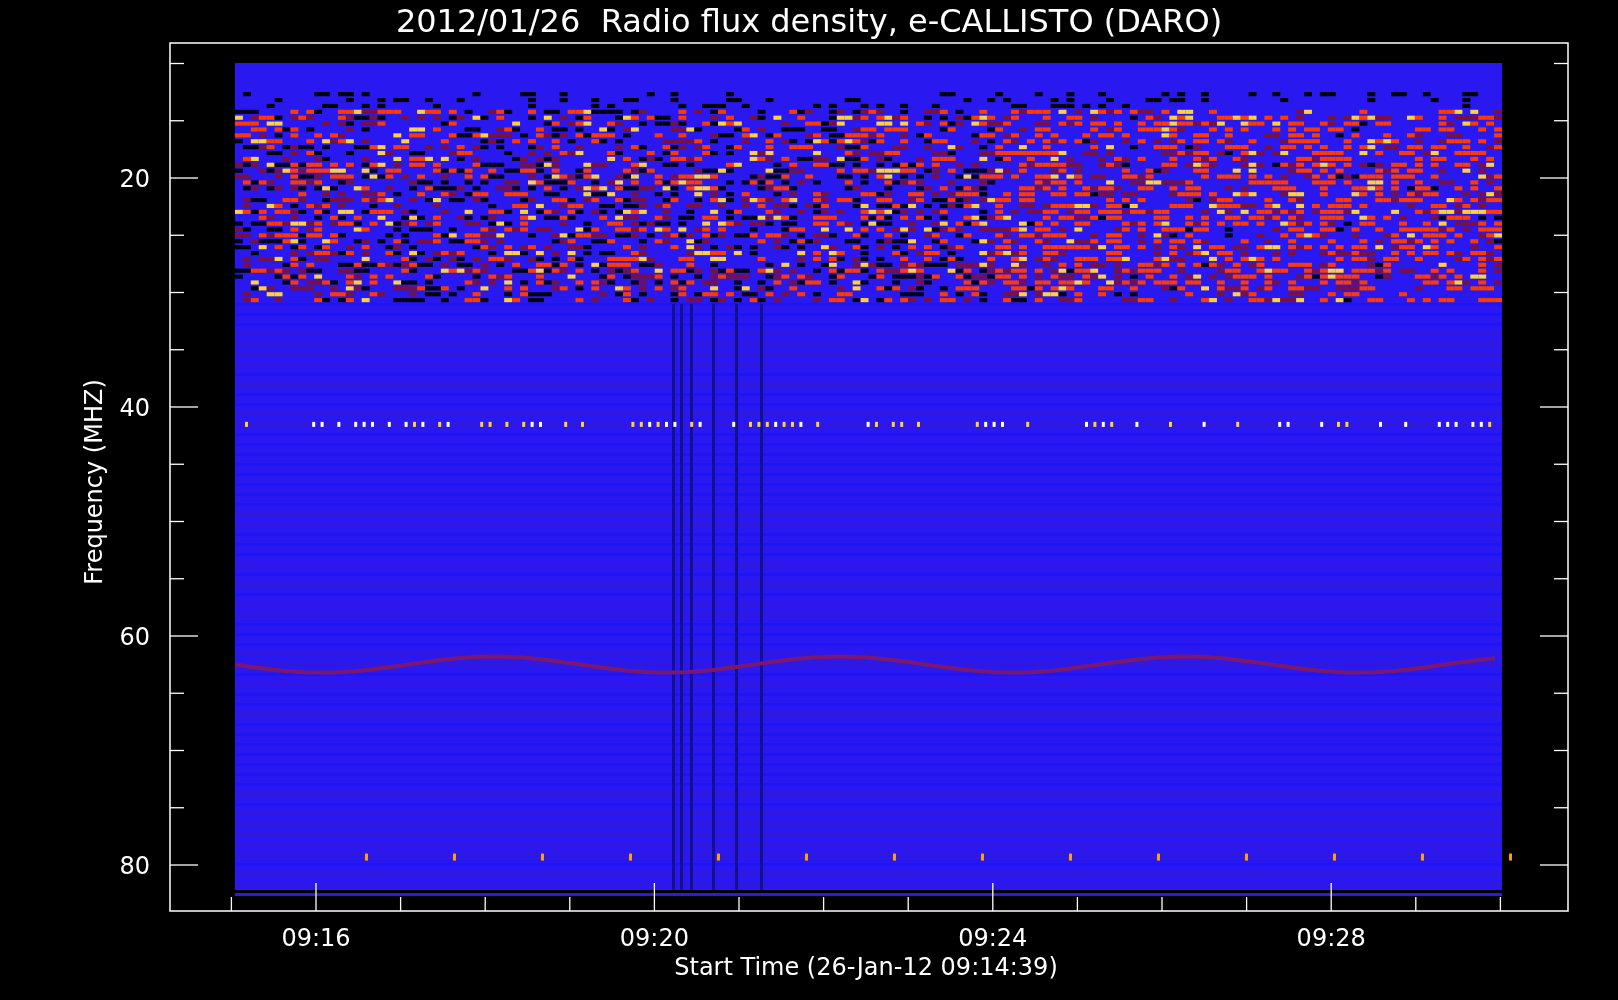 This screenshot has height=1000, width=1618. I want to click on x-tick-label: 09:20, so click(654, 938).